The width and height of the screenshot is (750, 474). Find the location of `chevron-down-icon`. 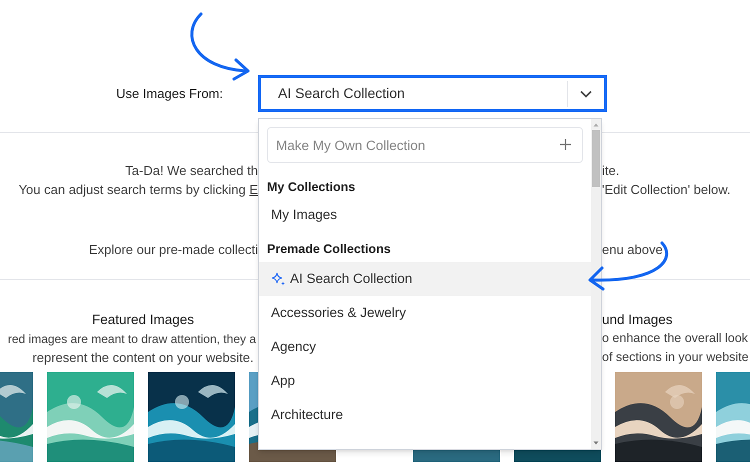

chevron-down-icon is located at coordinates (586, 94).